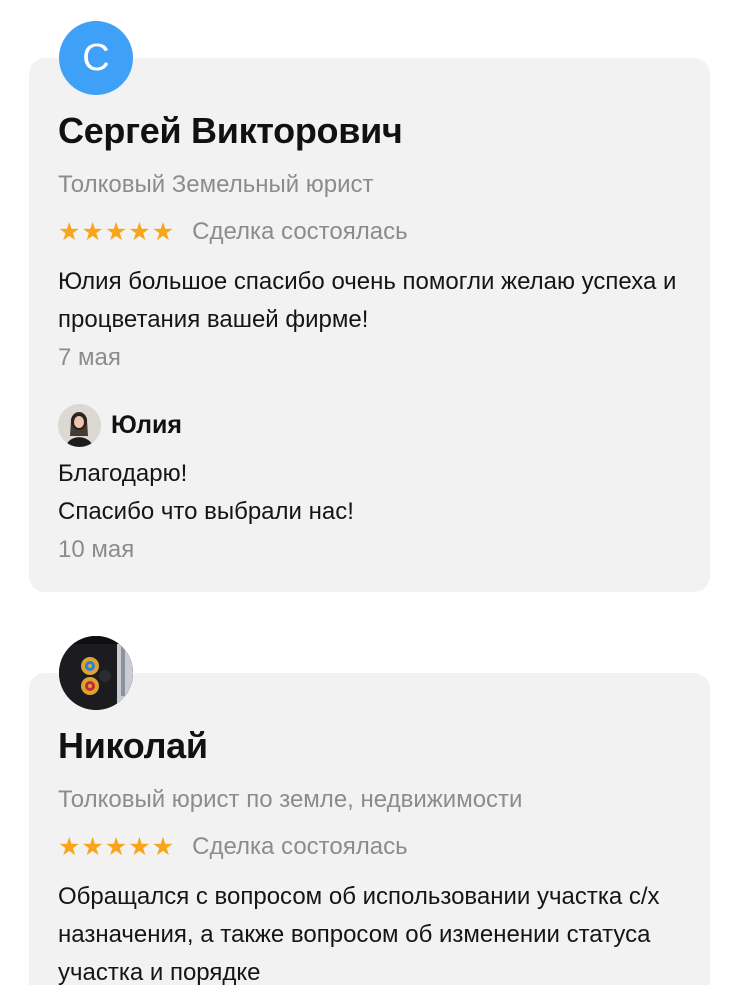  What do you see at coordinates (206, 511) in the screenshot?
I see `reply-text-line: Спасибо что выбрали нас!` at bounding box center [206, 511].